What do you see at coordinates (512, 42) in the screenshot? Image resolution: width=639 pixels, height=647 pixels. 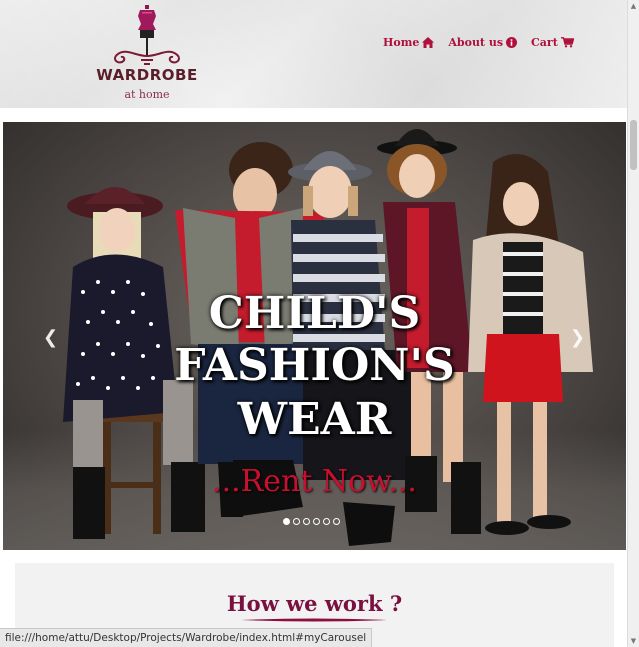 I see `info-icon` at bounding box center [512, 42].